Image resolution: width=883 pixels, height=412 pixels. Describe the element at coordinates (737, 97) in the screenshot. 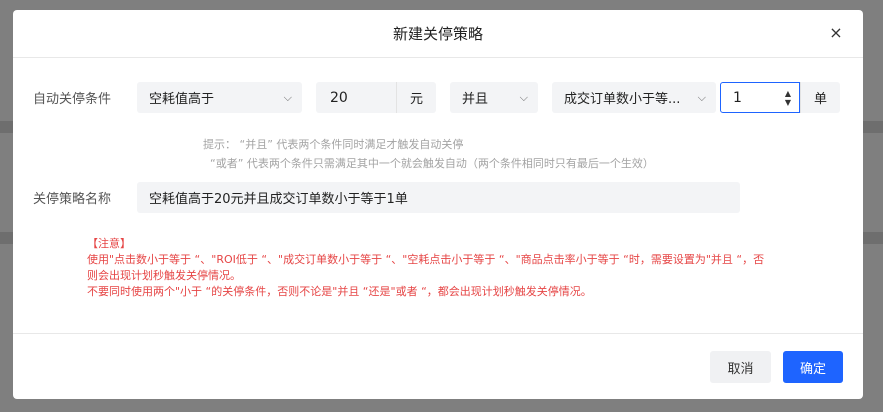

I see `value2-value: 1` at that location.